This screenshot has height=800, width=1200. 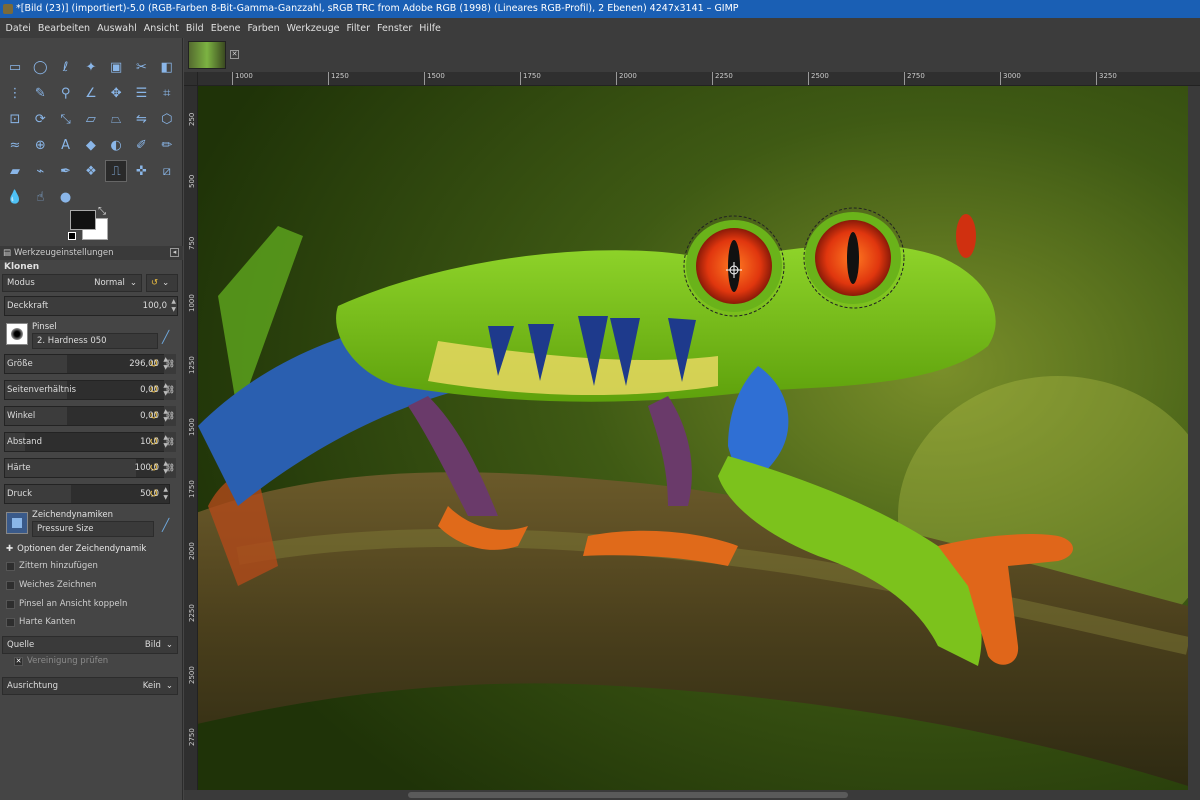 I want to click on perspective-icon: ⏢, so click(x=116, y=119).